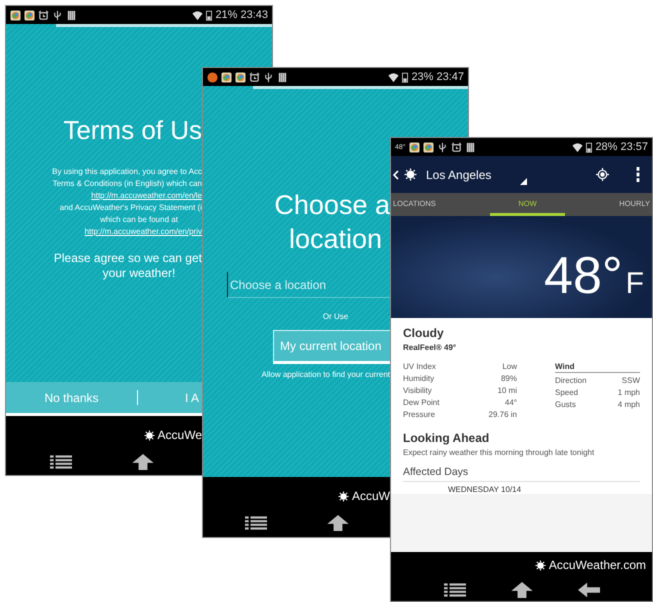 The width and height of the screenshot is (653, 602). What do you see at coordinates (139, 273) in the screenshot?
I see `agree-prompt: your weather!` at bounding box center [139, 273].